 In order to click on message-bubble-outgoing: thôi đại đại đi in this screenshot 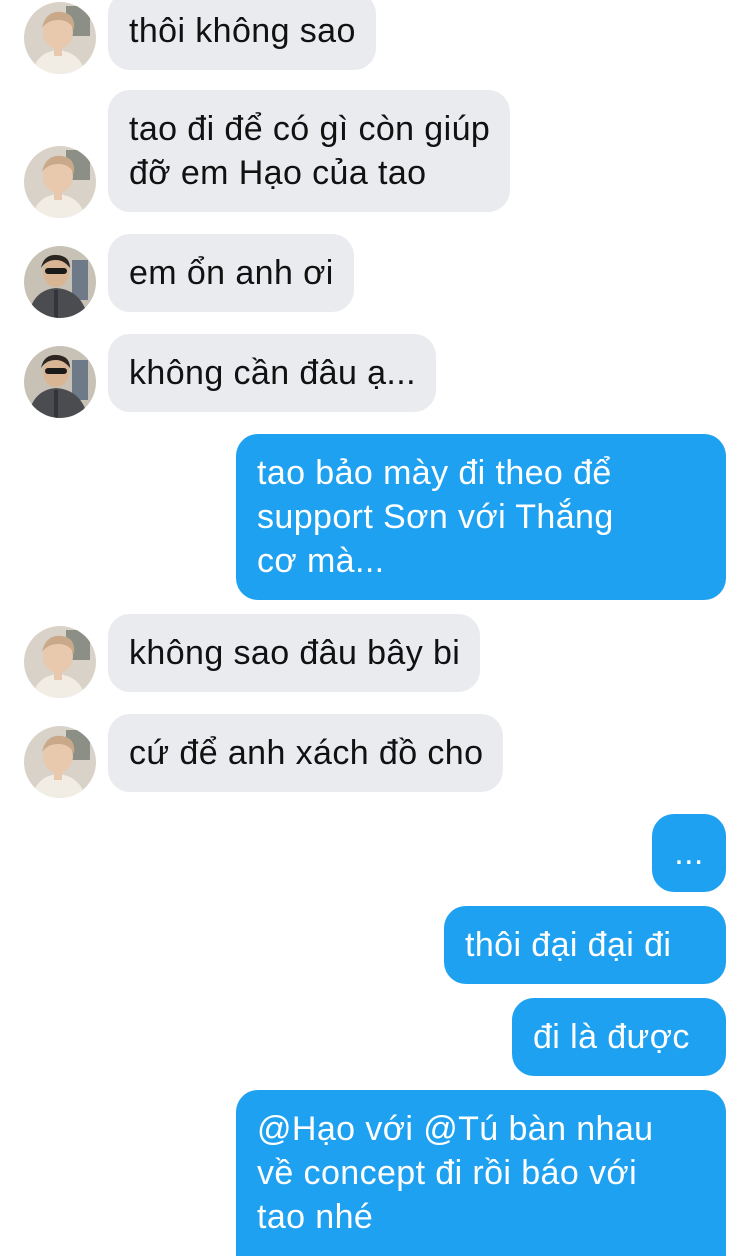, I will do `click(585, 945)`.